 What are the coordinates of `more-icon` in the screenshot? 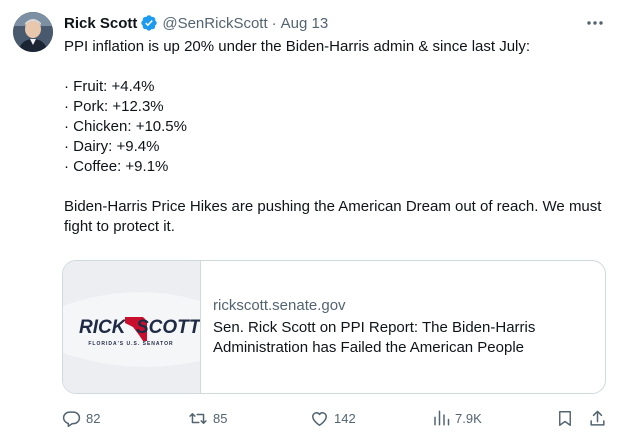 It's located at (595, 23).